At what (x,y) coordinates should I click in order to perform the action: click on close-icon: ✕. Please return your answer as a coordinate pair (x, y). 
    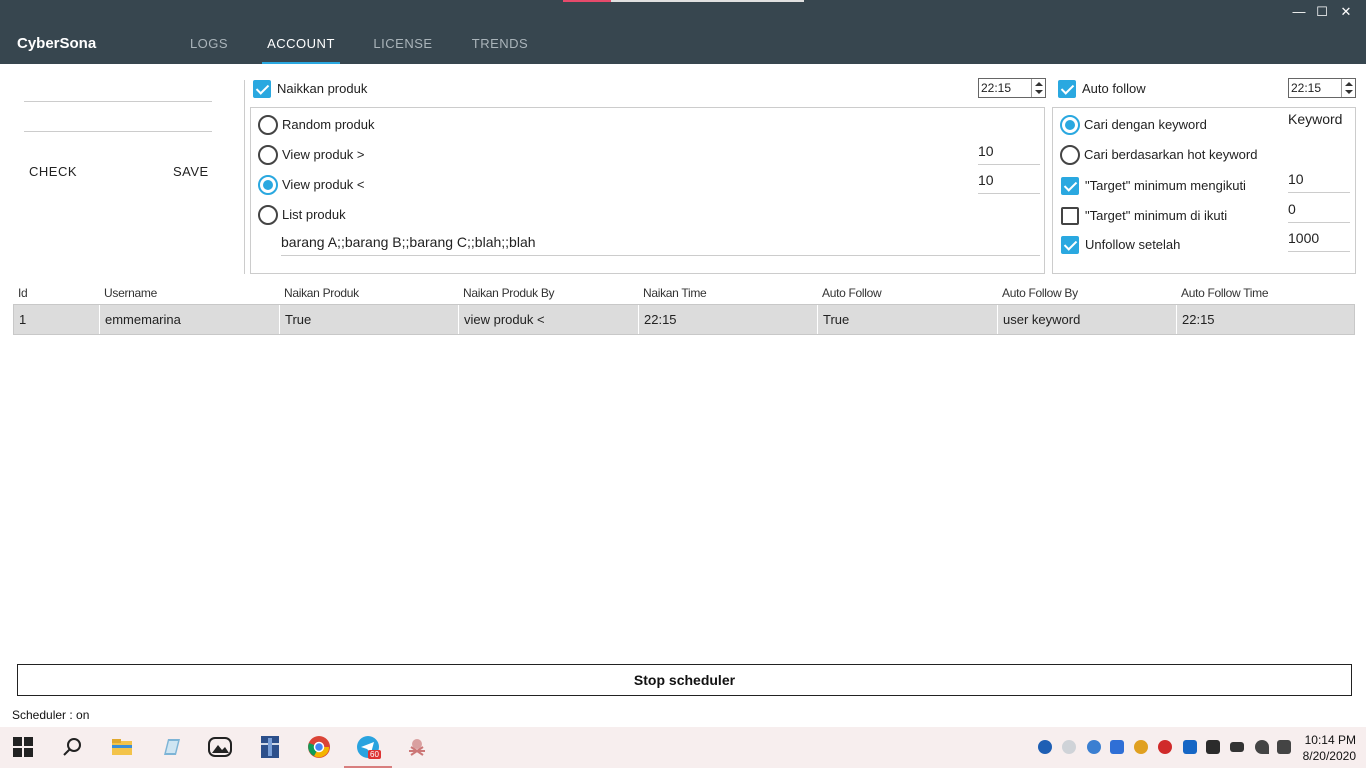
    Looking at the image, I should click on (1346, 12).